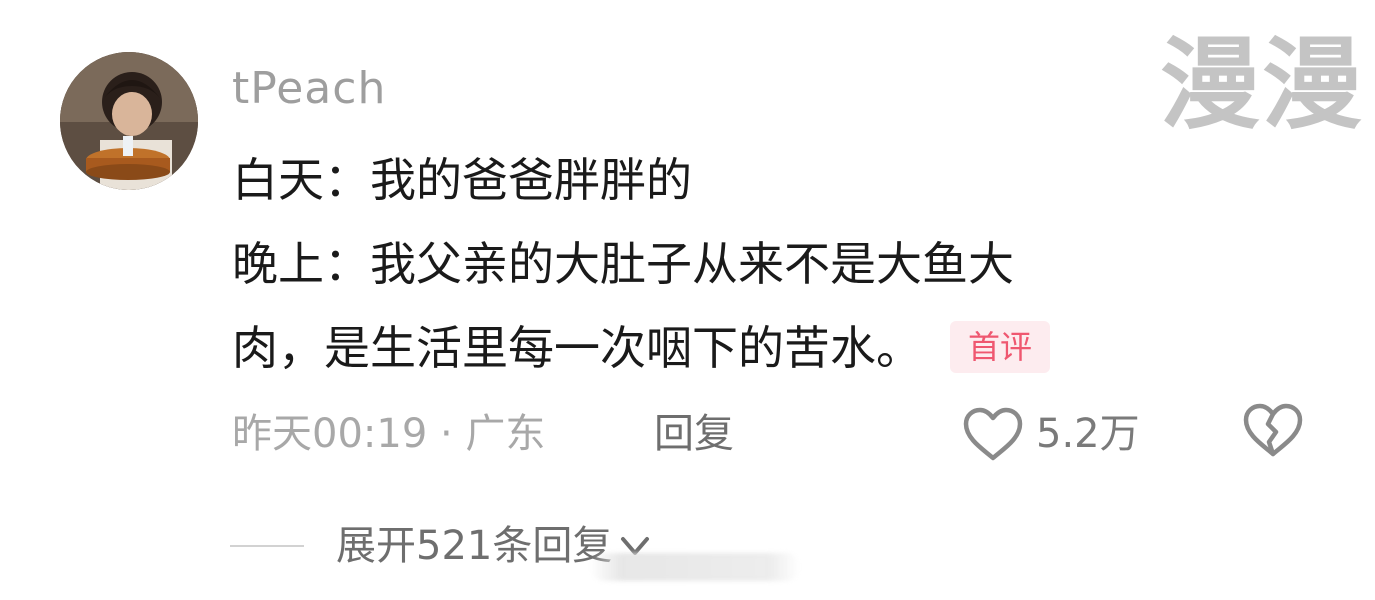  I want to click on watermark-text: 漫漫, so click(1262, 84).